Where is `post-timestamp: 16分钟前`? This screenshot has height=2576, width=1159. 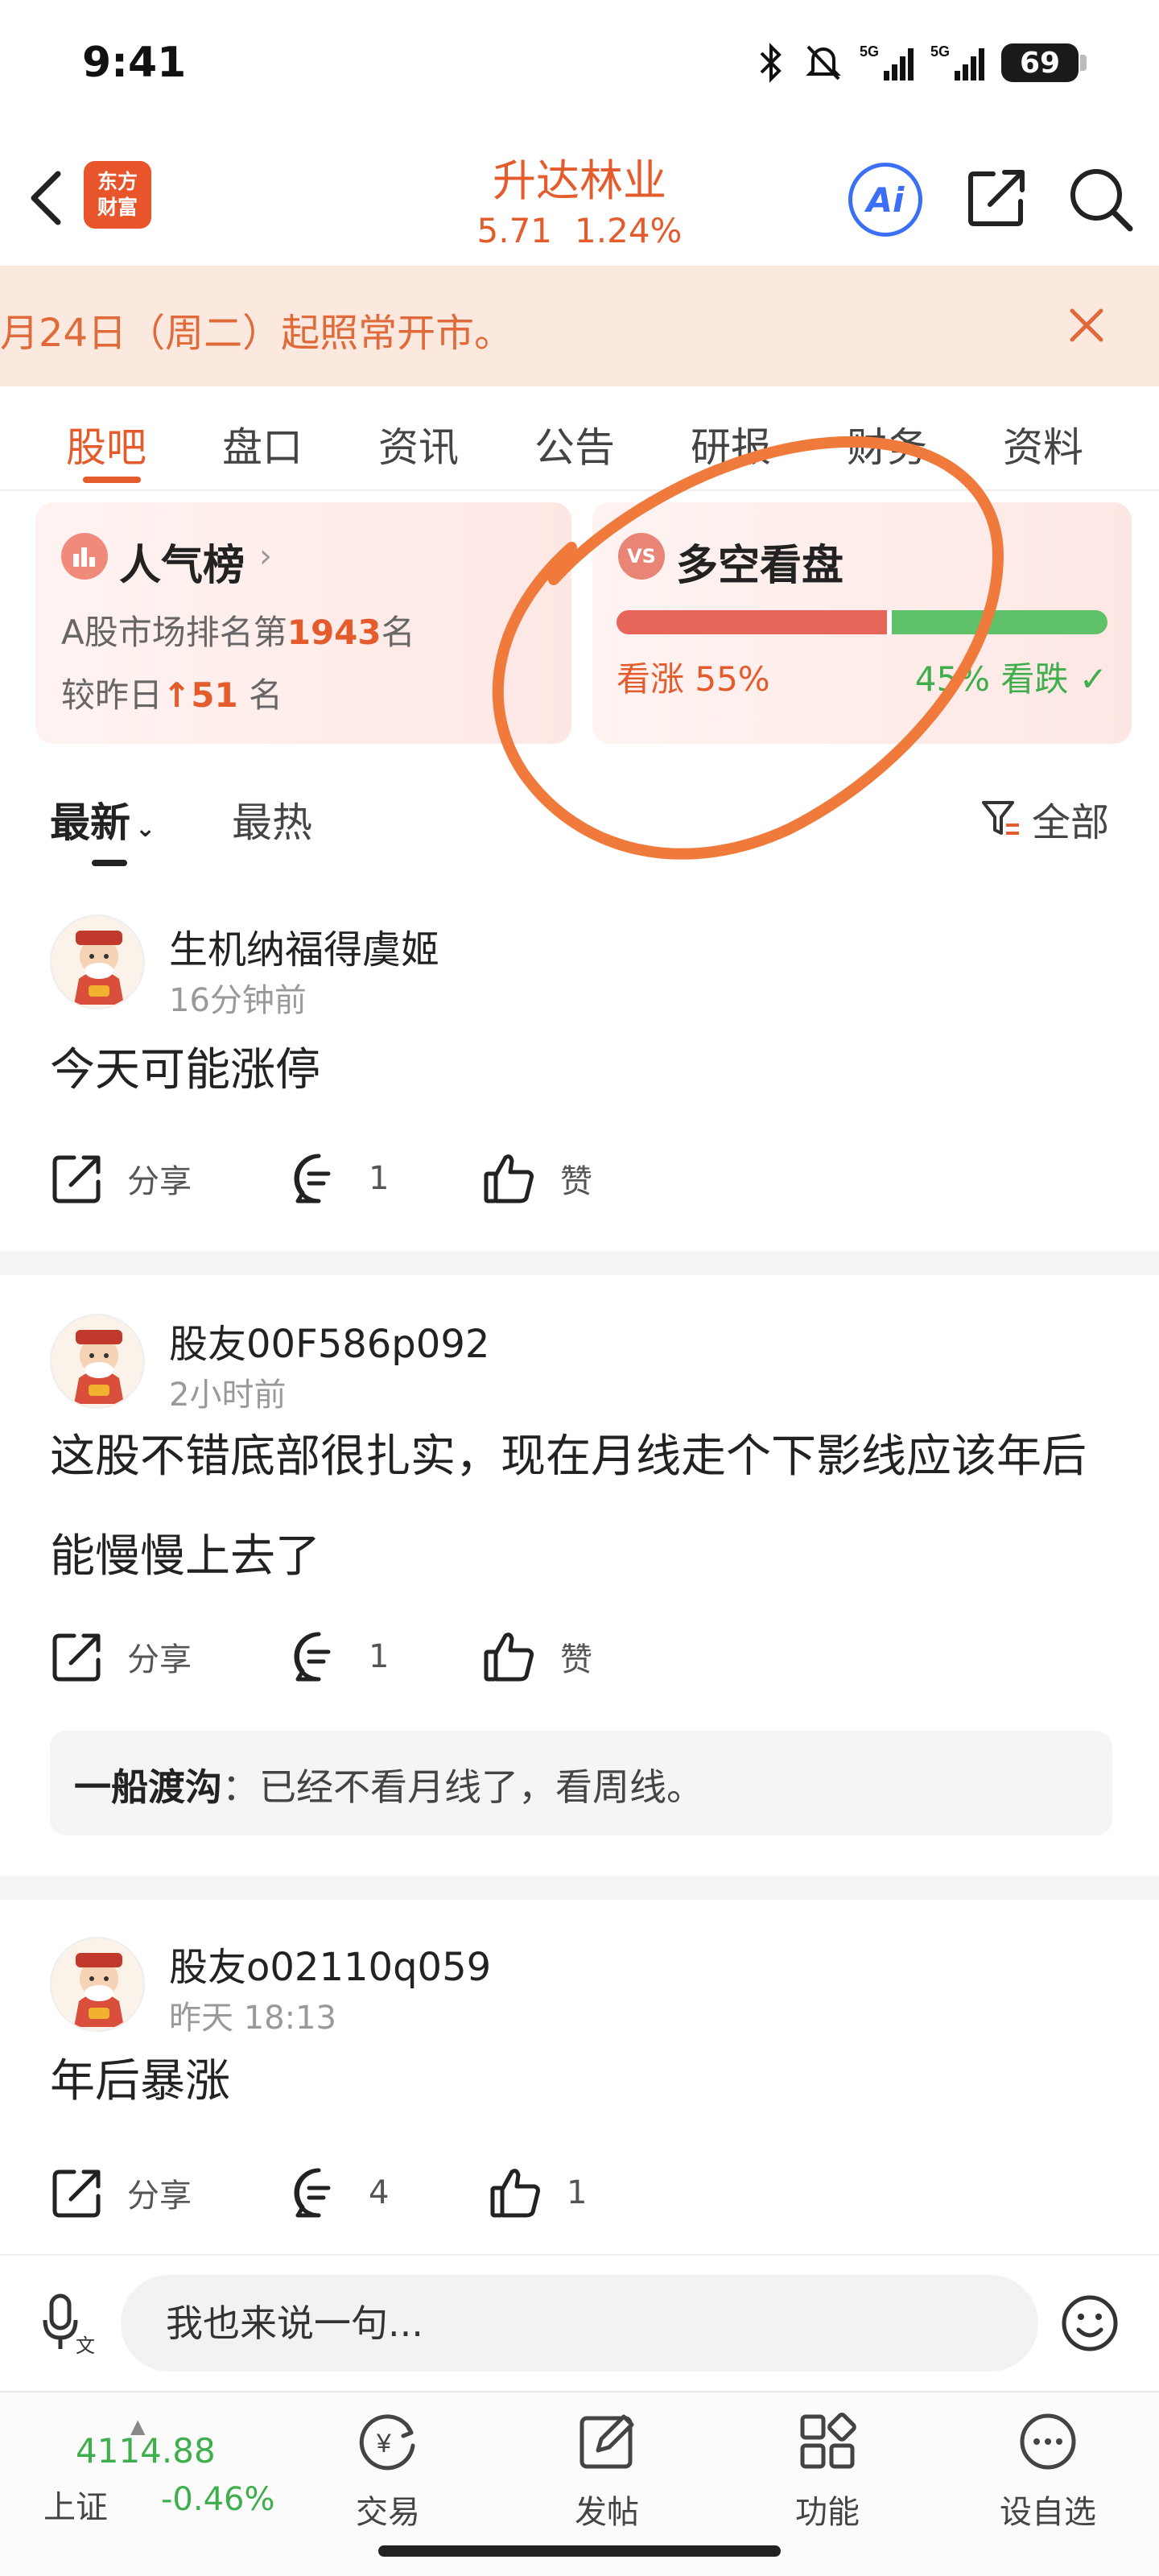 post-timestamp: 16分钟前 is located at coordinates (238, 1000).